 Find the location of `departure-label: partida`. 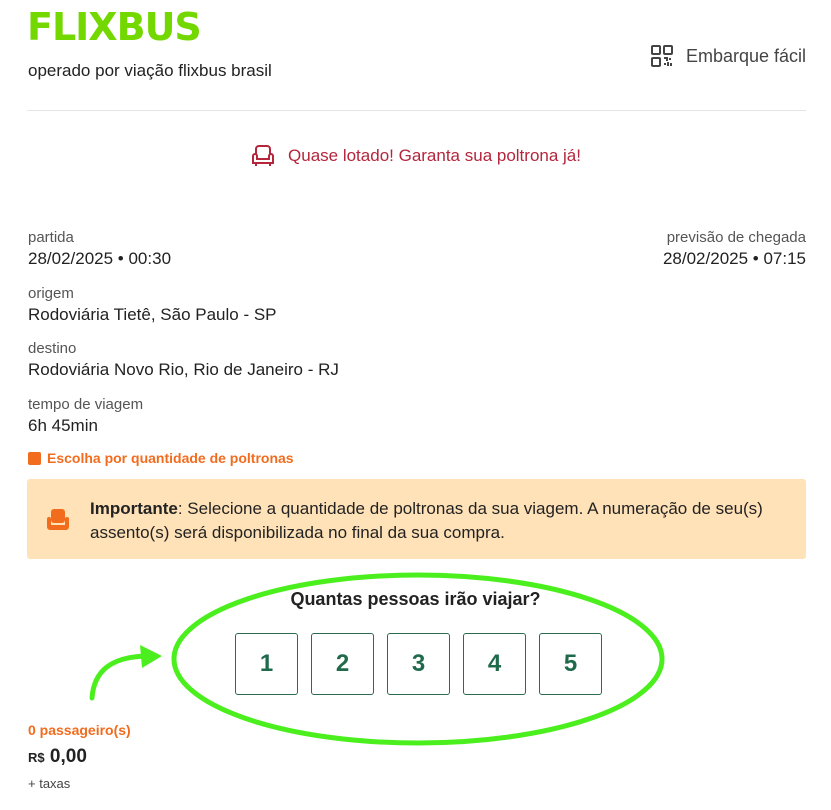

departure-label: partida is located at coordinates (51, 237).